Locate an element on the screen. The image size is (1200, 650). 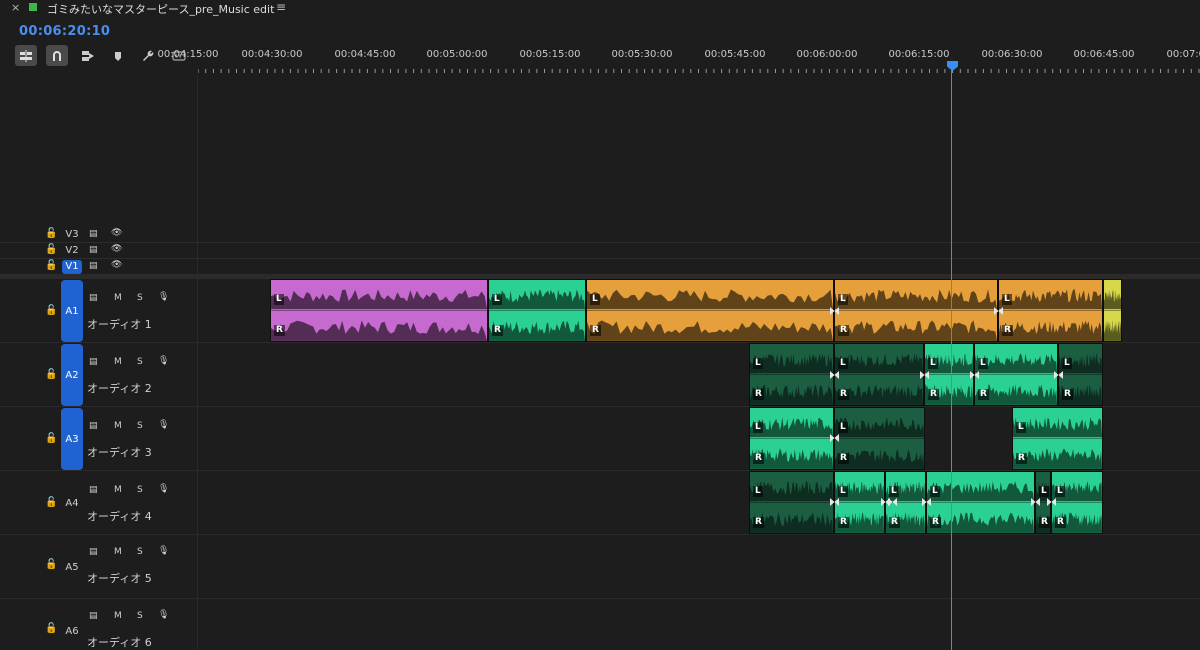
ruler-label: 00:07:00:00 is located at coordinates (1183, 54).